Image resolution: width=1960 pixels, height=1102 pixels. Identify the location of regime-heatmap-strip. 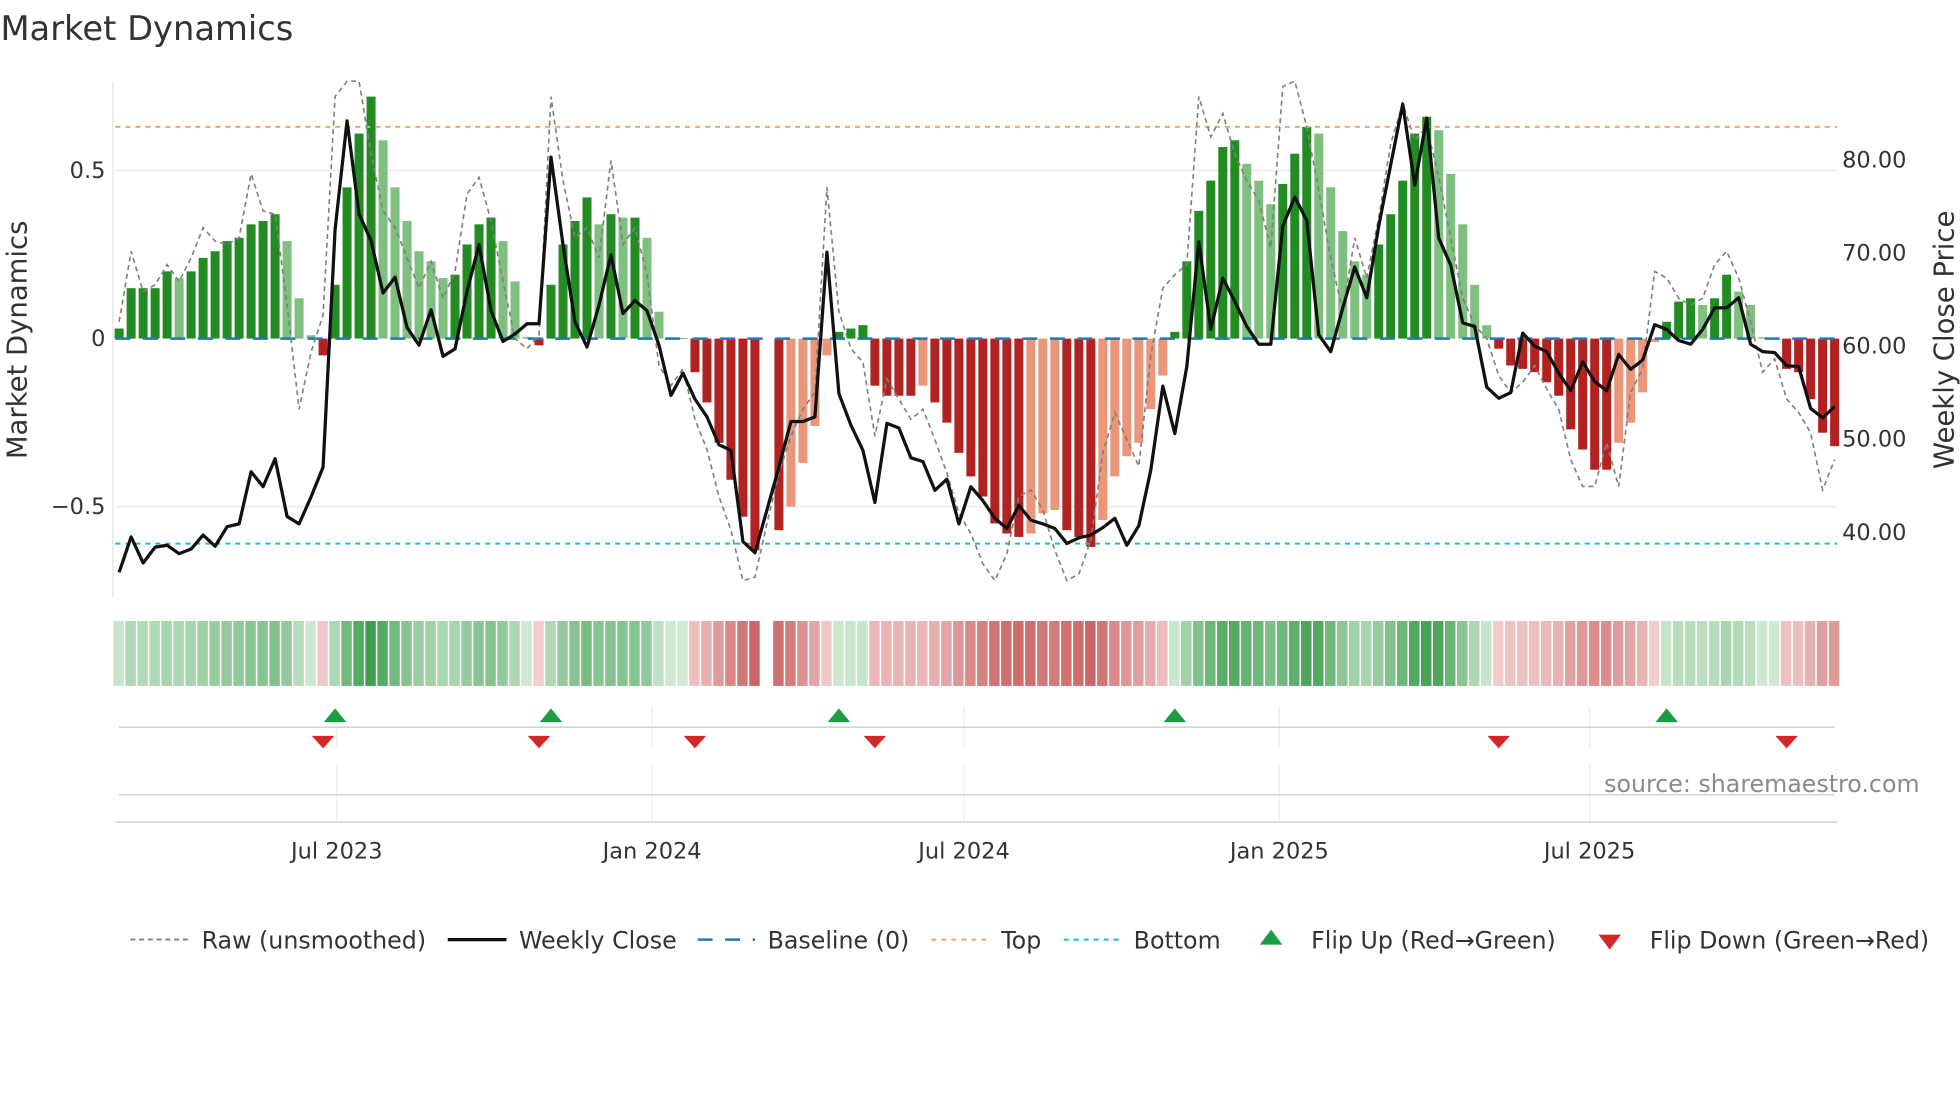
(976, 653).